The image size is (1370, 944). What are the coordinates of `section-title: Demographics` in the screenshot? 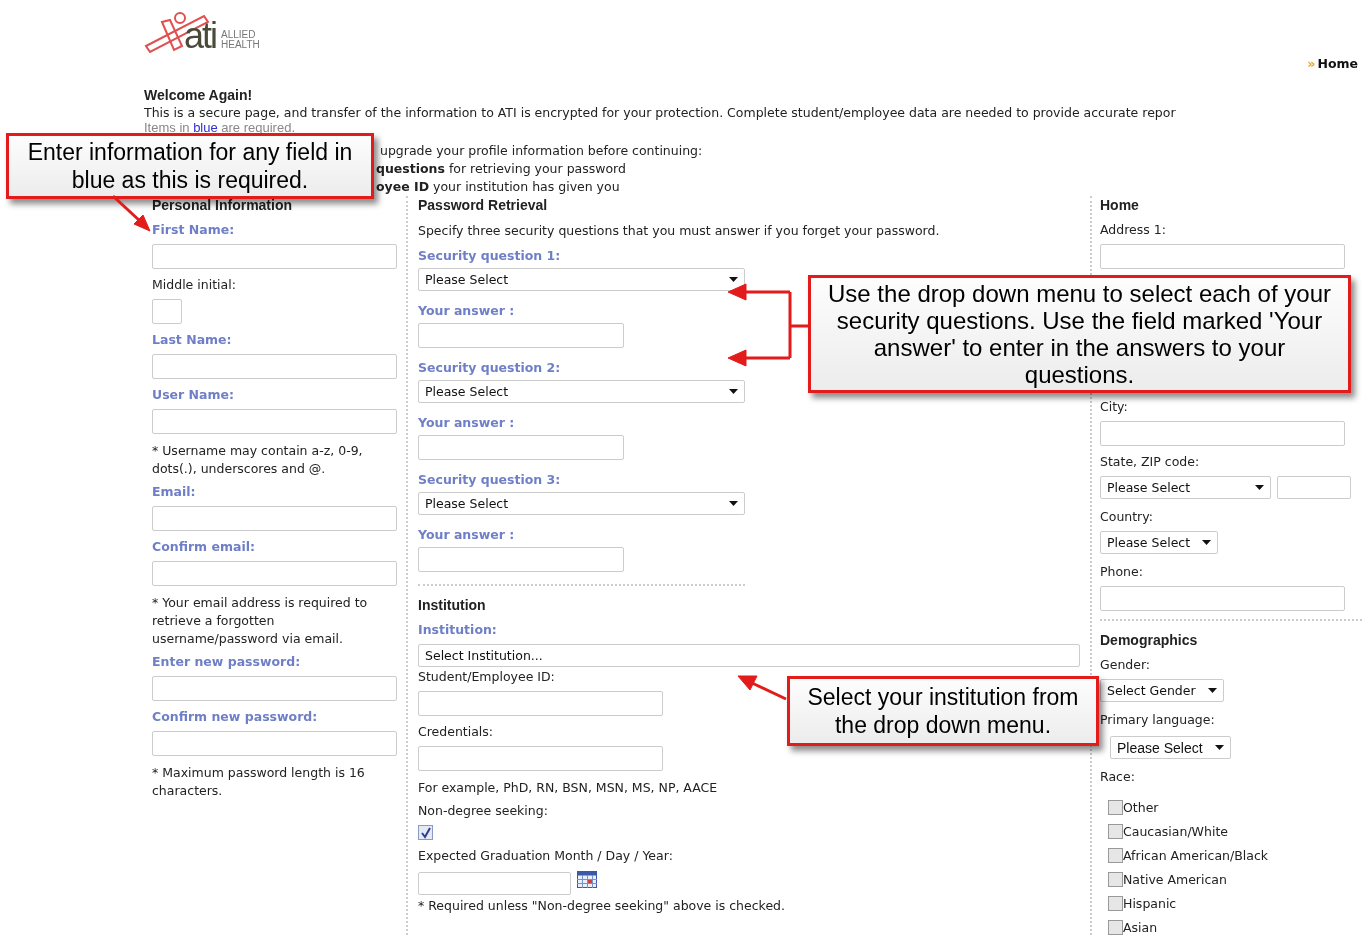 It's located at (1149, 640).